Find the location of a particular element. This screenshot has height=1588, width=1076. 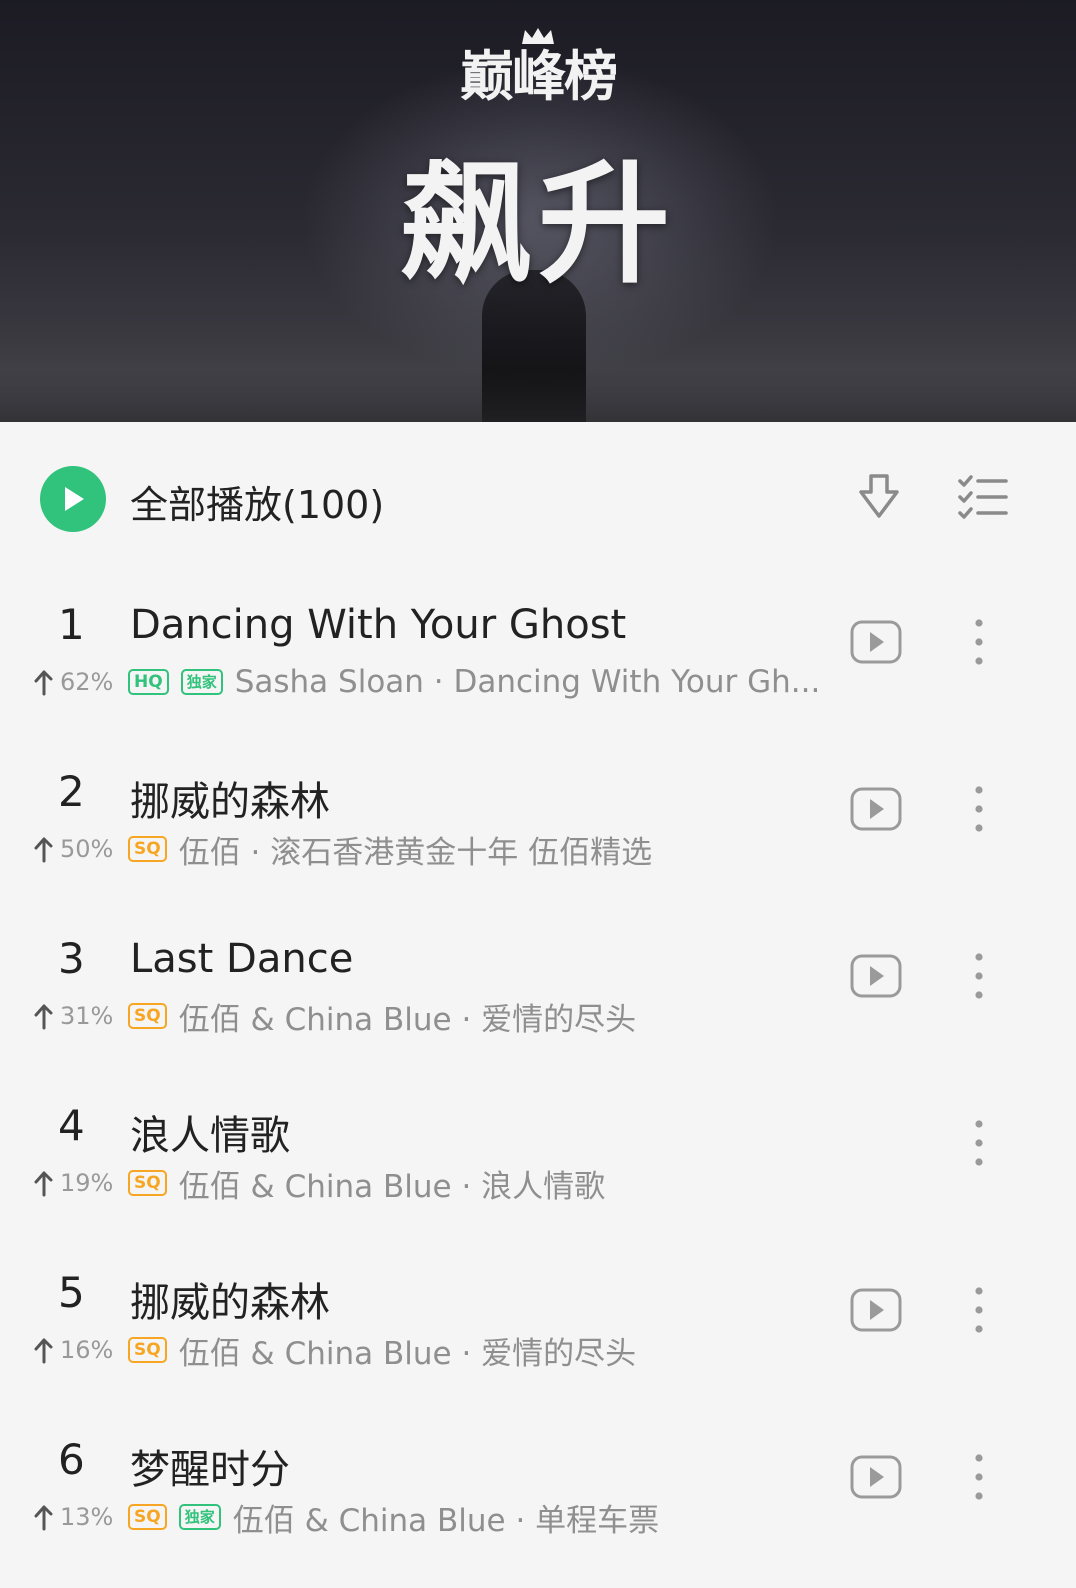

download-icon is located at coordinates (879, 497).